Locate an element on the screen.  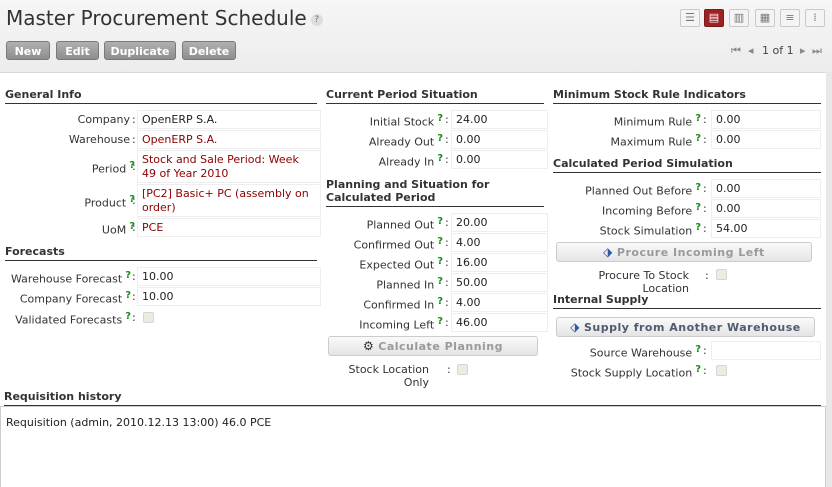
incoming-before-field: 0.00 is located at coordinates (766, 208).